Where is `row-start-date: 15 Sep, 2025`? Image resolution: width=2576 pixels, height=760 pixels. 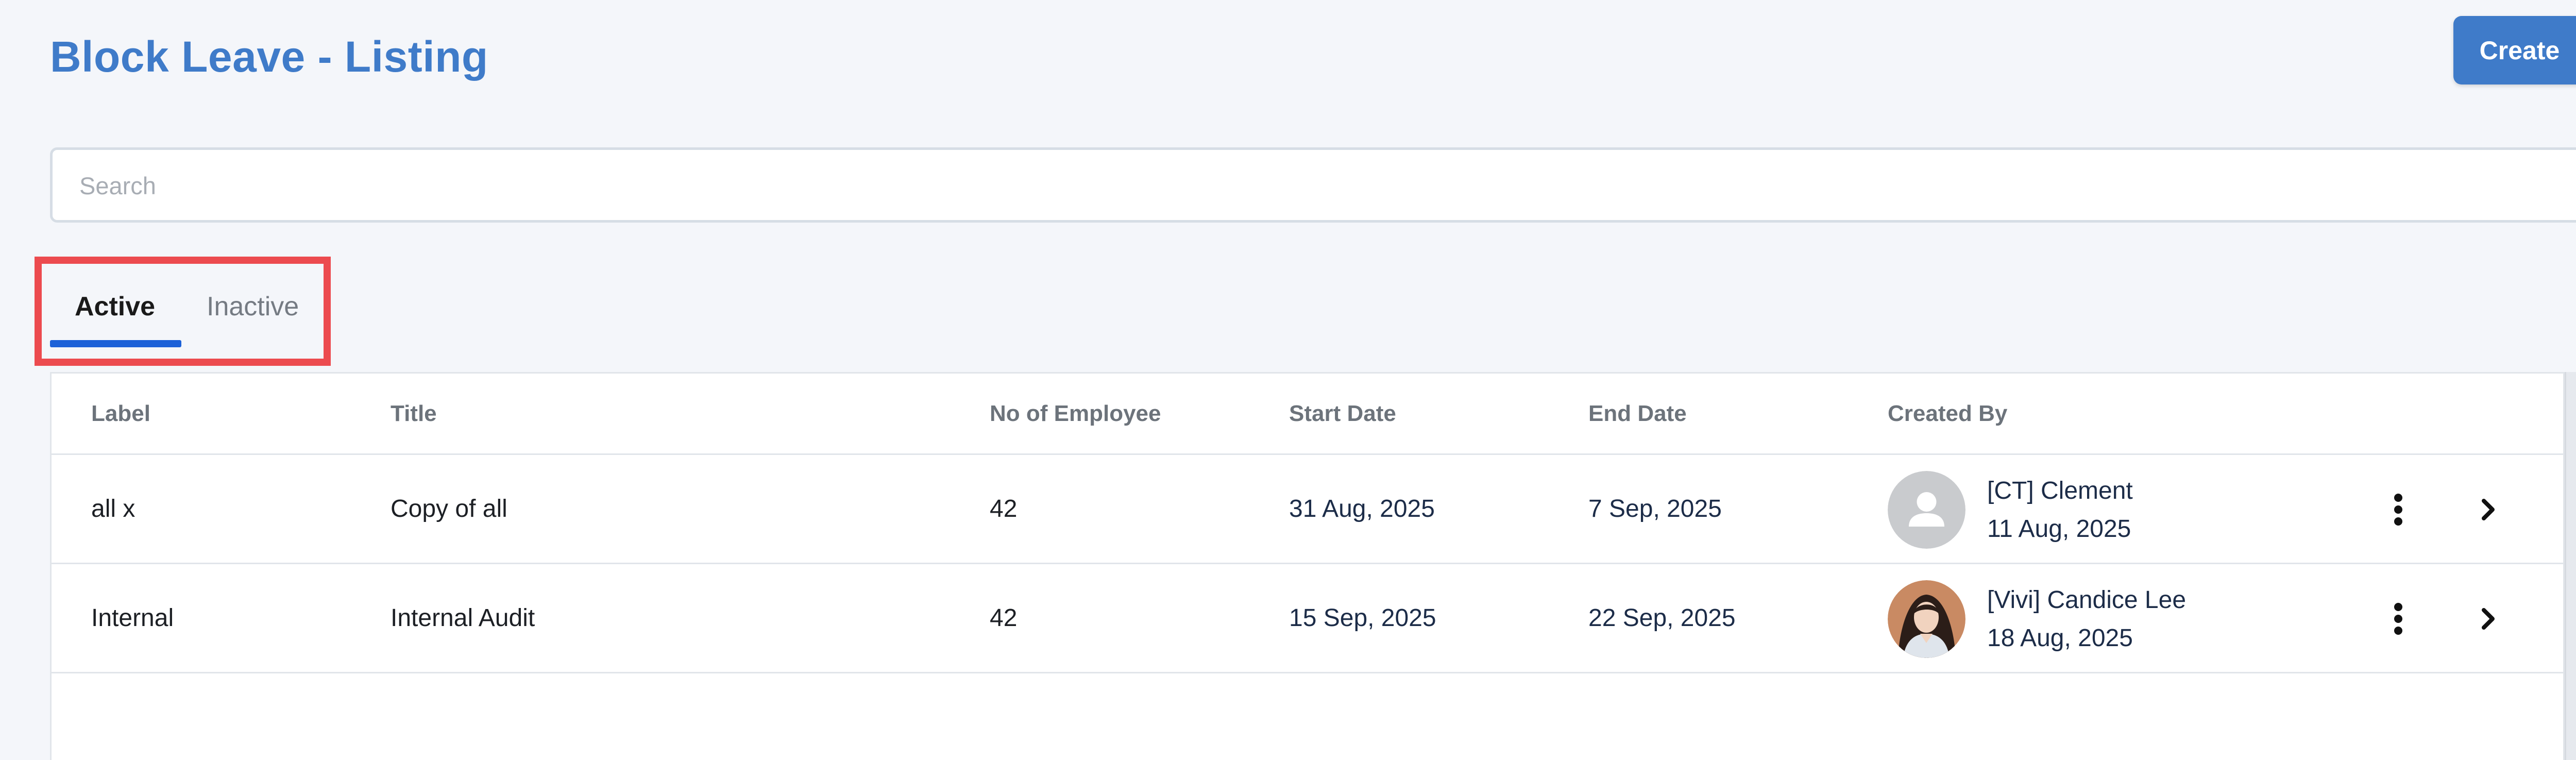 row-start-date: 15 Sep, 2025 is located at coordinates (1362, 618).